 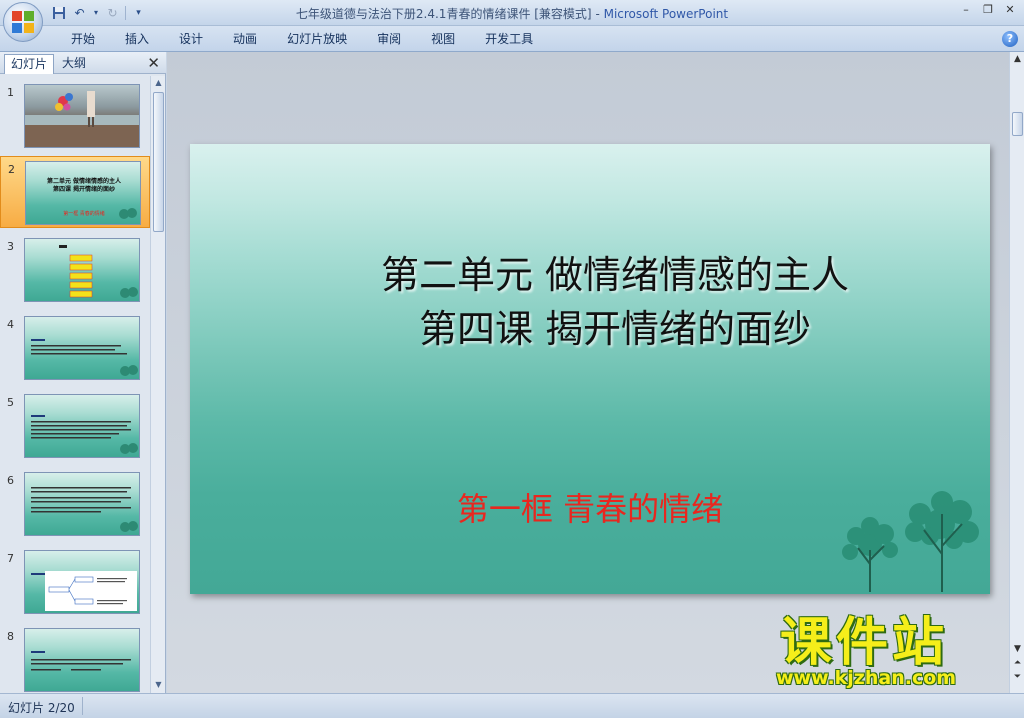 I want to click on beach-photo-image, so click(x=82, y=119).